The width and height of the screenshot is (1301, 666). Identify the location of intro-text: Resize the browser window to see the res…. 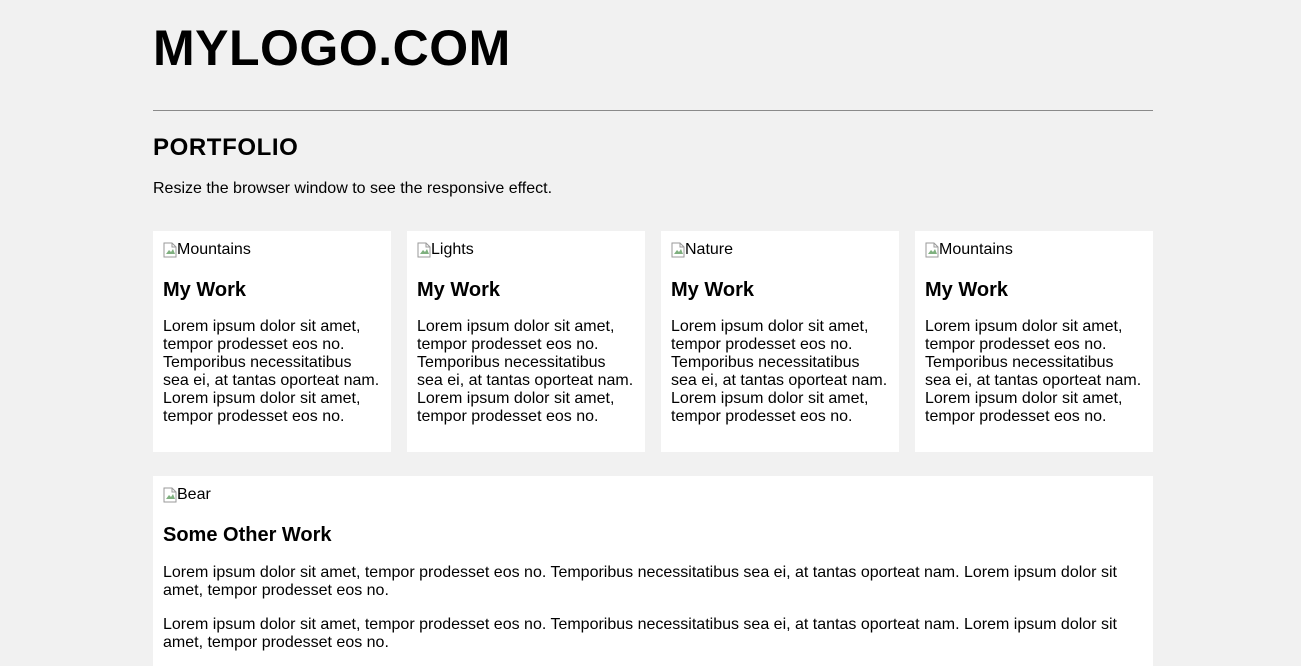
(353, 188).